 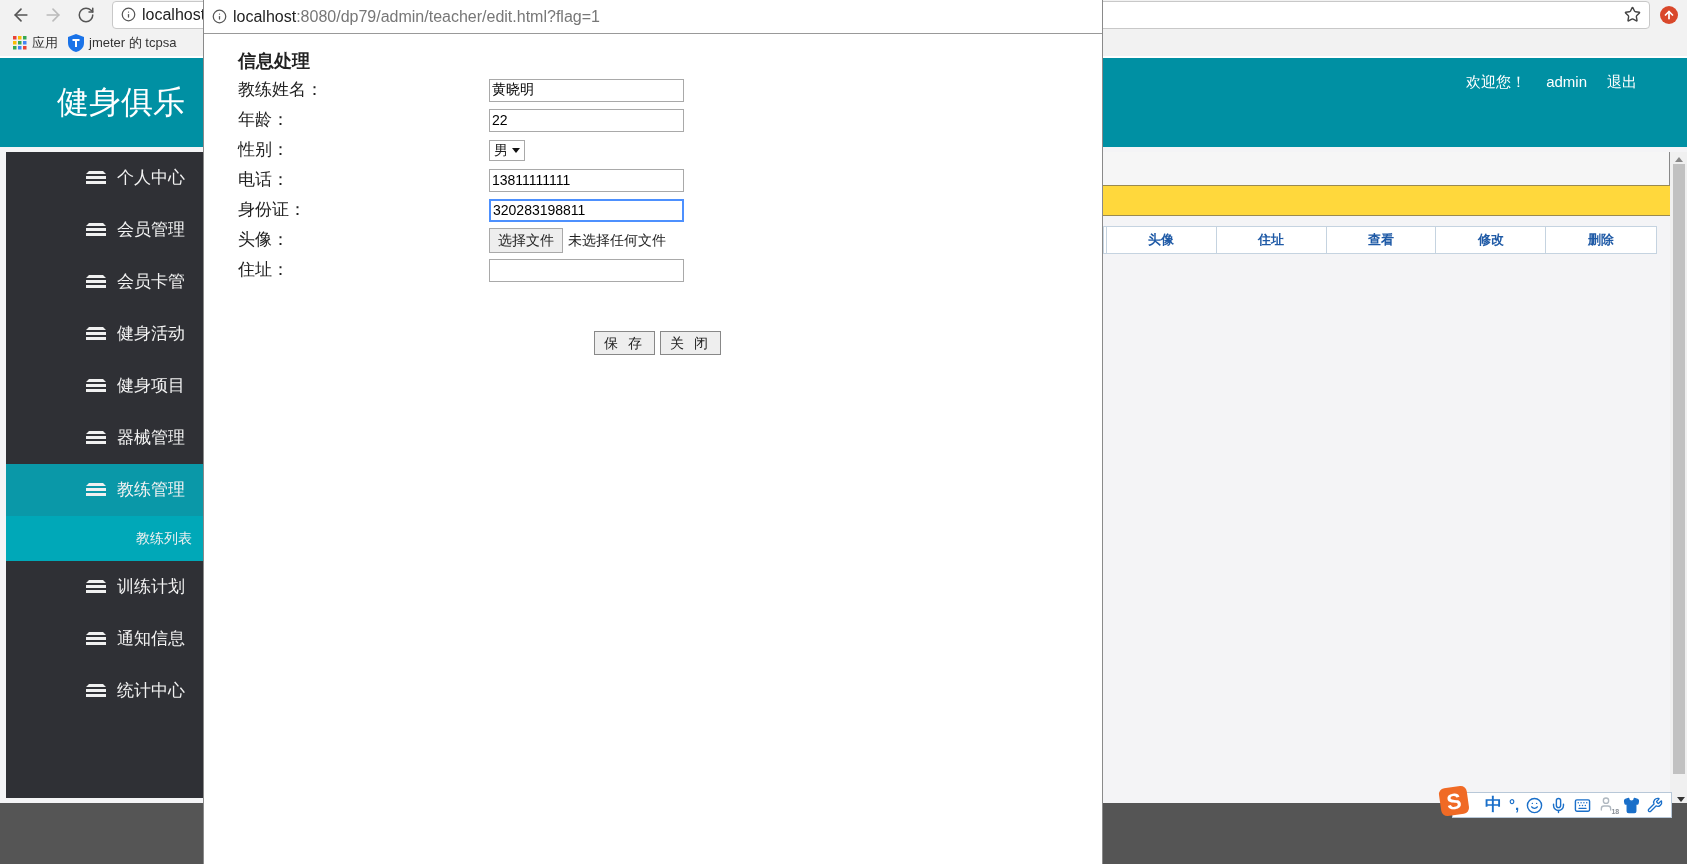 What do you see at coordinates (1632, 14) in the screenshot?
I see `bookmark-star-icon` at bounding box center [1632, 14].